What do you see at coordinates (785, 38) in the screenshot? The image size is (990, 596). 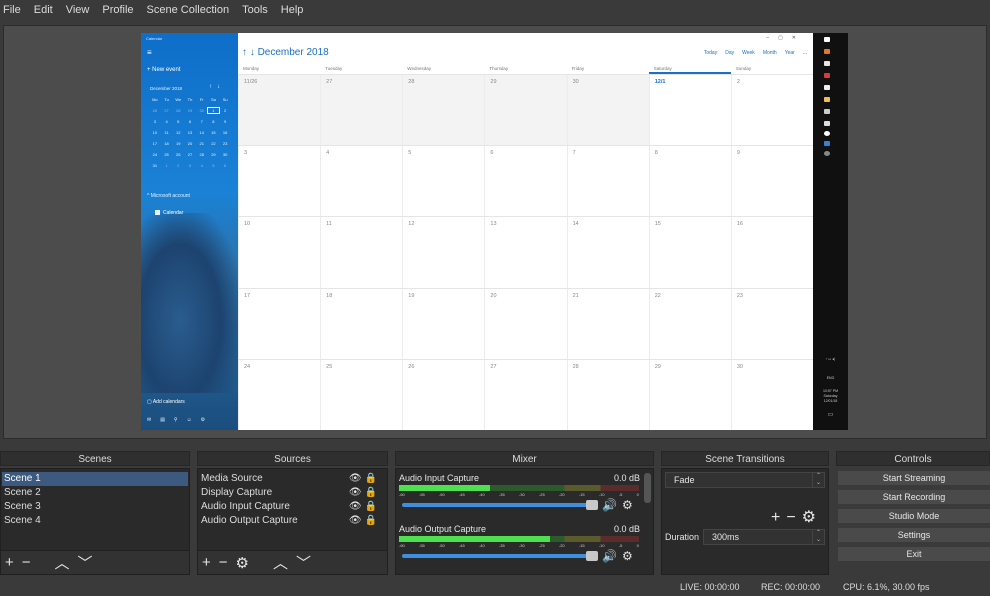 I see `window-controls-icon: –▢✕` at bounding box center [785, 38].